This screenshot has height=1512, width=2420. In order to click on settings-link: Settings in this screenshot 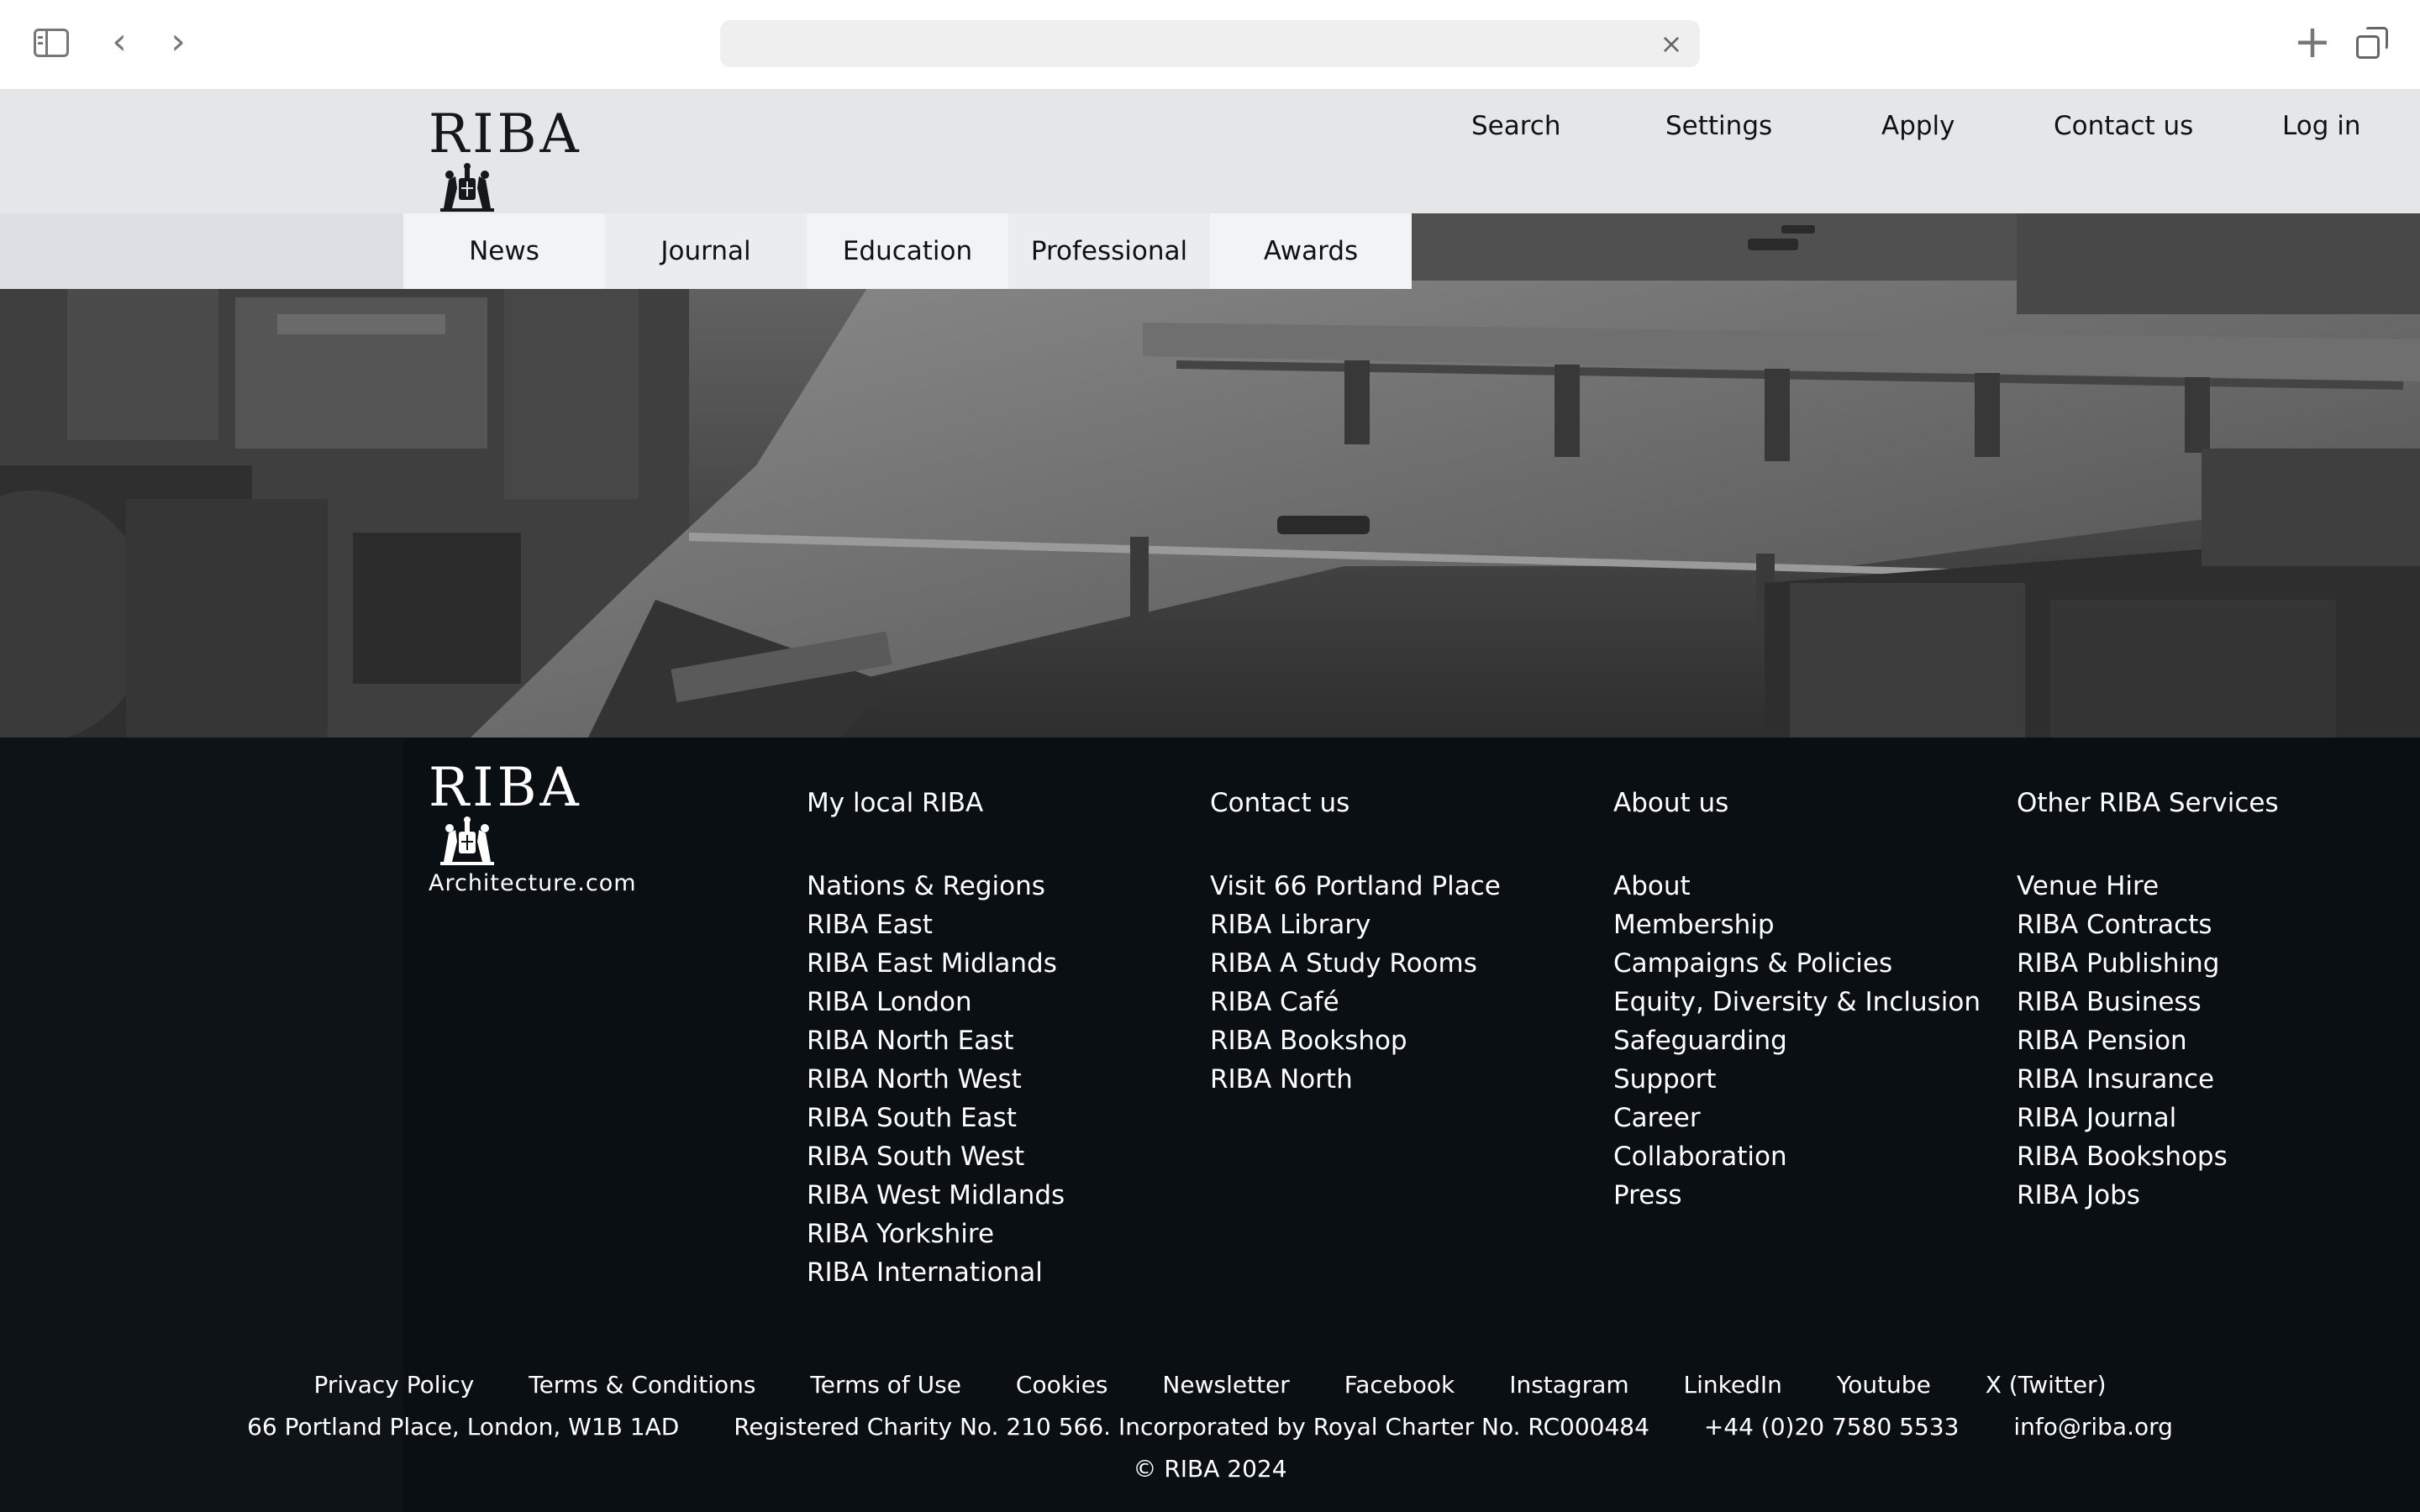, I will do `click(1718, 126)`.